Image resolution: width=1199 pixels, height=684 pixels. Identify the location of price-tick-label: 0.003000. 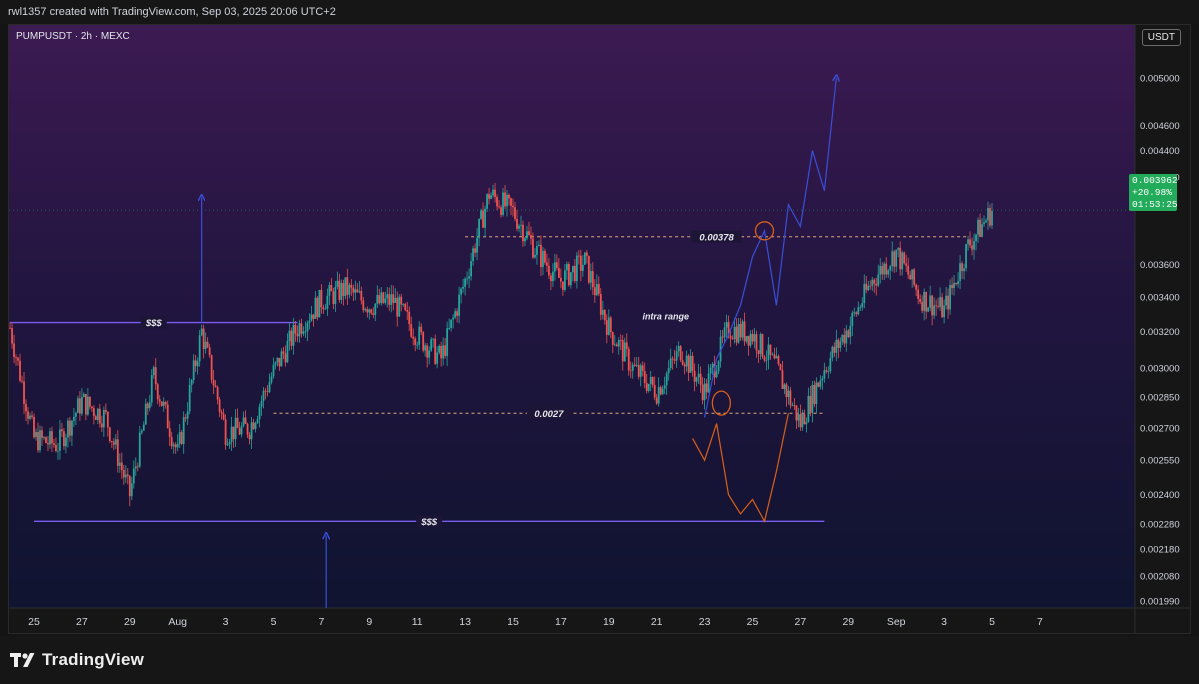
(1160, 368).